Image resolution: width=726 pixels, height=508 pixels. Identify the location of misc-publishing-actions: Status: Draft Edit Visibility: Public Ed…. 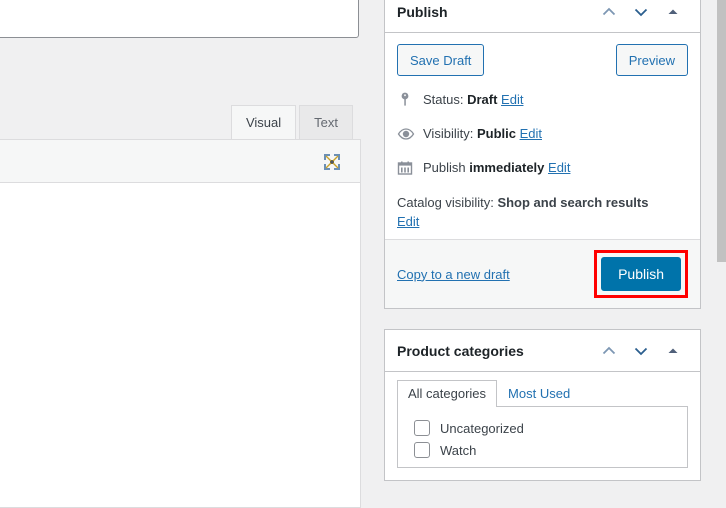
(542, 156).